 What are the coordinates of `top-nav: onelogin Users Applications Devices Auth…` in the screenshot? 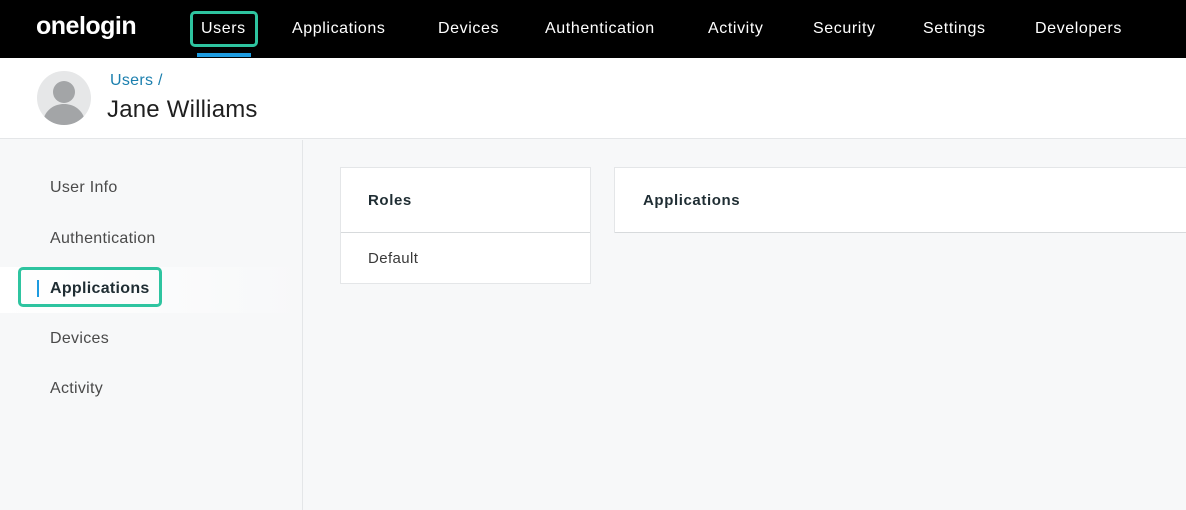 It's located at (593, 29).